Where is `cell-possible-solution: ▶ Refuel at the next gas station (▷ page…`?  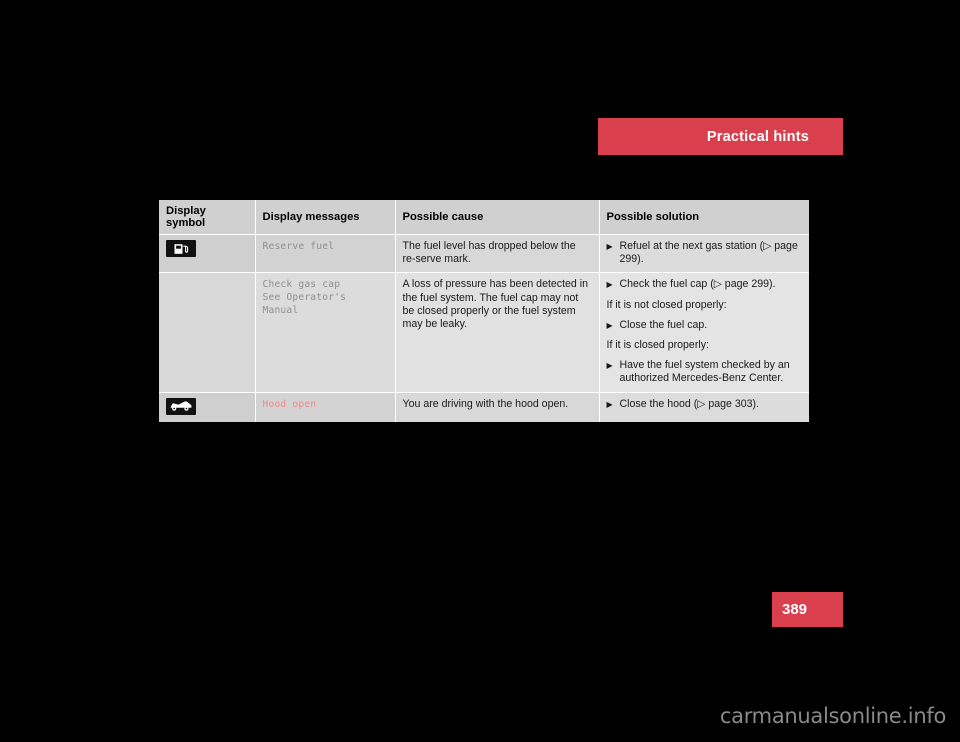
cell-possible-solution: ▶ Refuel at the next gas station (▷ page… is located at coordinates (704, 253).